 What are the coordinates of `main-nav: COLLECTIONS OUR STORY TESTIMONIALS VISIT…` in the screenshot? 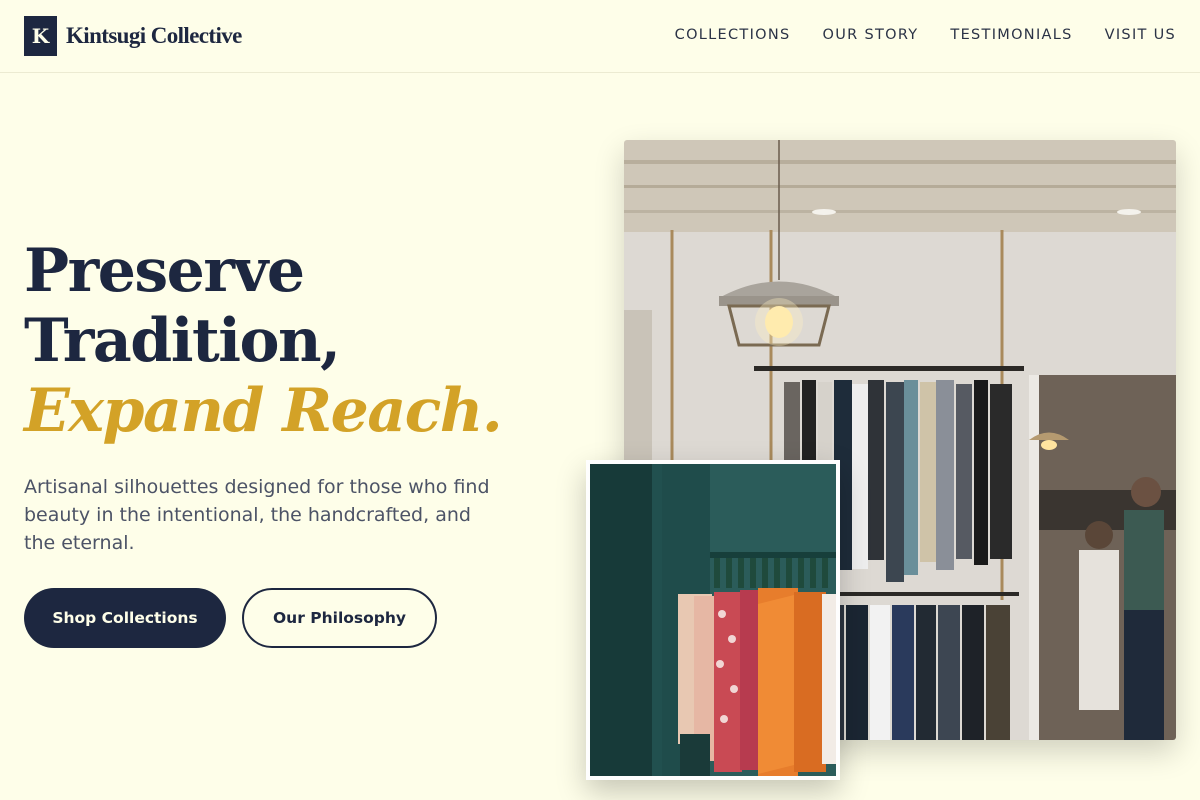 It's located at (909, 35).